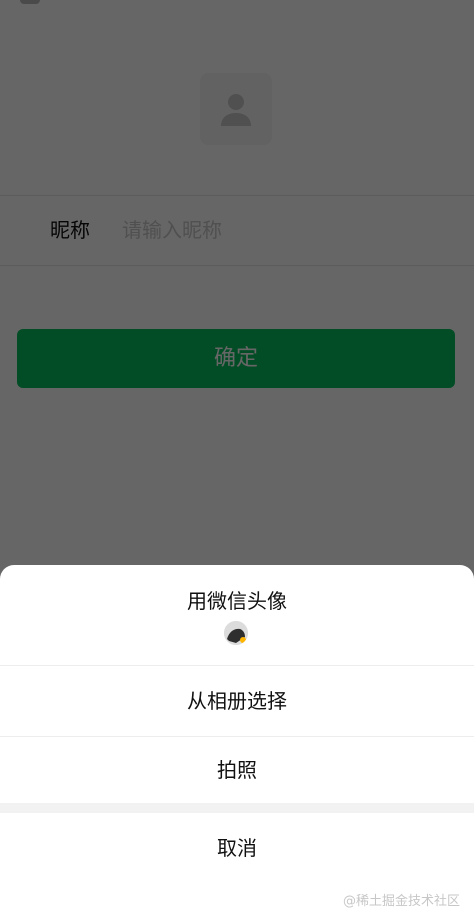 This screenshot has height=919, width=474. What do you see at coordinates (237, 615) in the screenshot?
I see `use-wechat-avatar-option: 用微信头像` at bounding box center [237, 615].